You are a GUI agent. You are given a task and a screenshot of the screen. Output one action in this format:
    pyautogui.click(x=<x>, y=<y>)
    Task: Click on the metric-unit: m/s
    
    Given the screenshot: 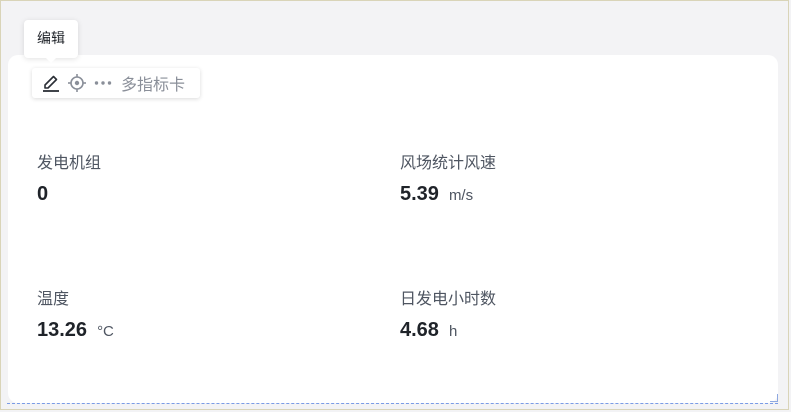 What is the action you would take?
    pyautogui.click(x=461, y=195)
    